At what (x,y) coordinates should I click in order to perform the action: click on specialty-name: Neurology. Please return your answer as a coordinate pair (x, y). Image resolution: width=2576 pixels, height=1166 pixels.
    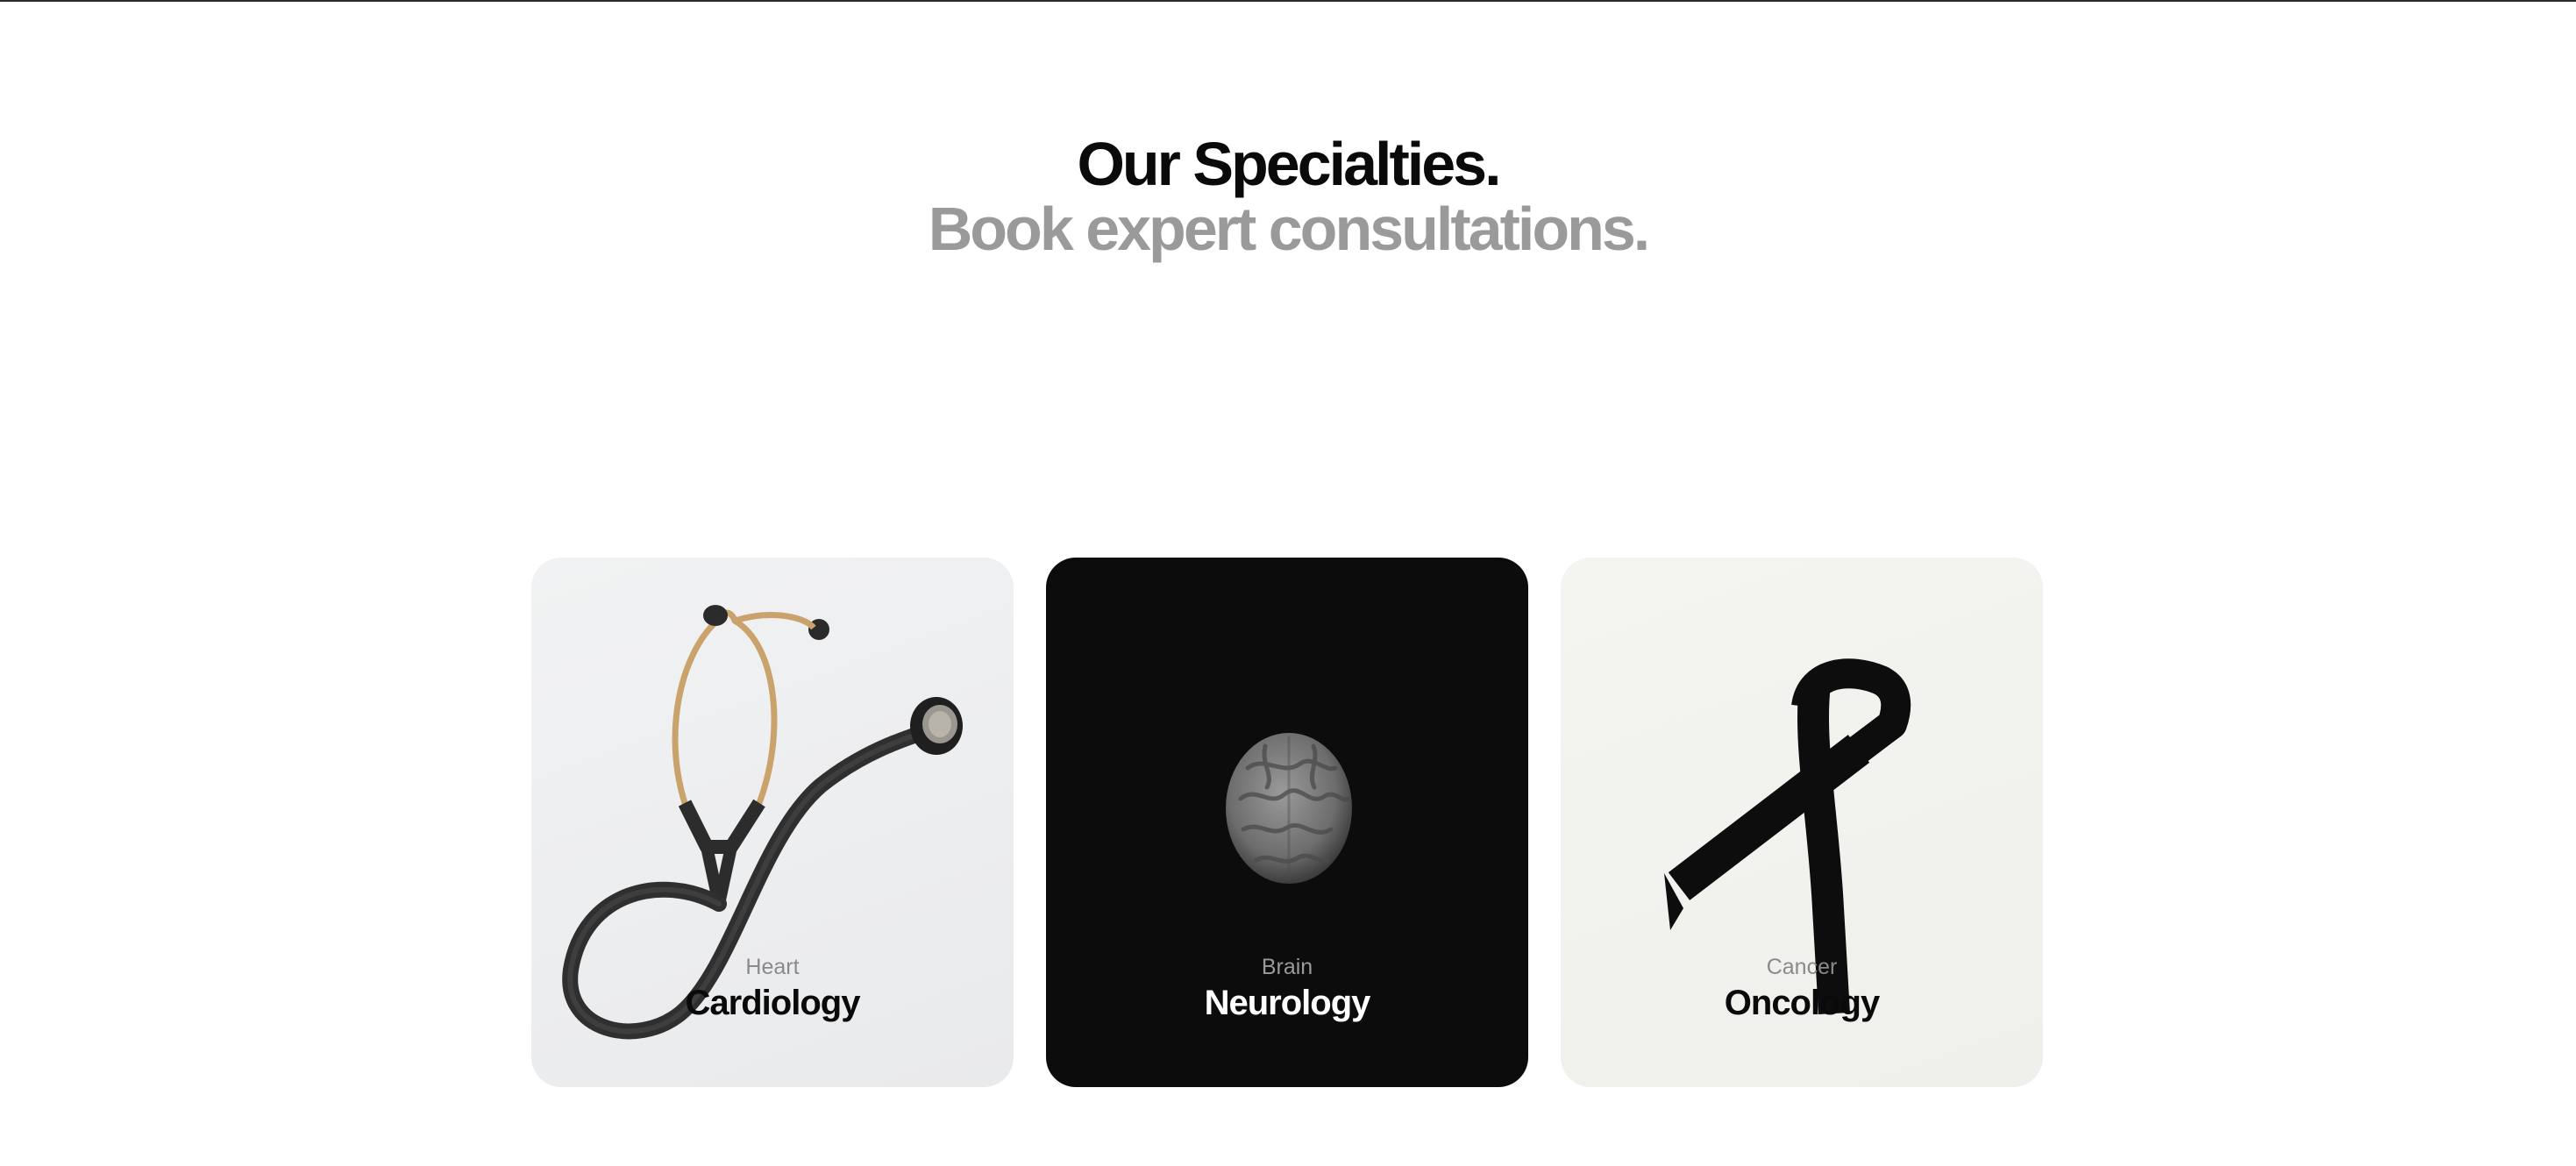
    Looking at the image, I should click on (1287, 1003).